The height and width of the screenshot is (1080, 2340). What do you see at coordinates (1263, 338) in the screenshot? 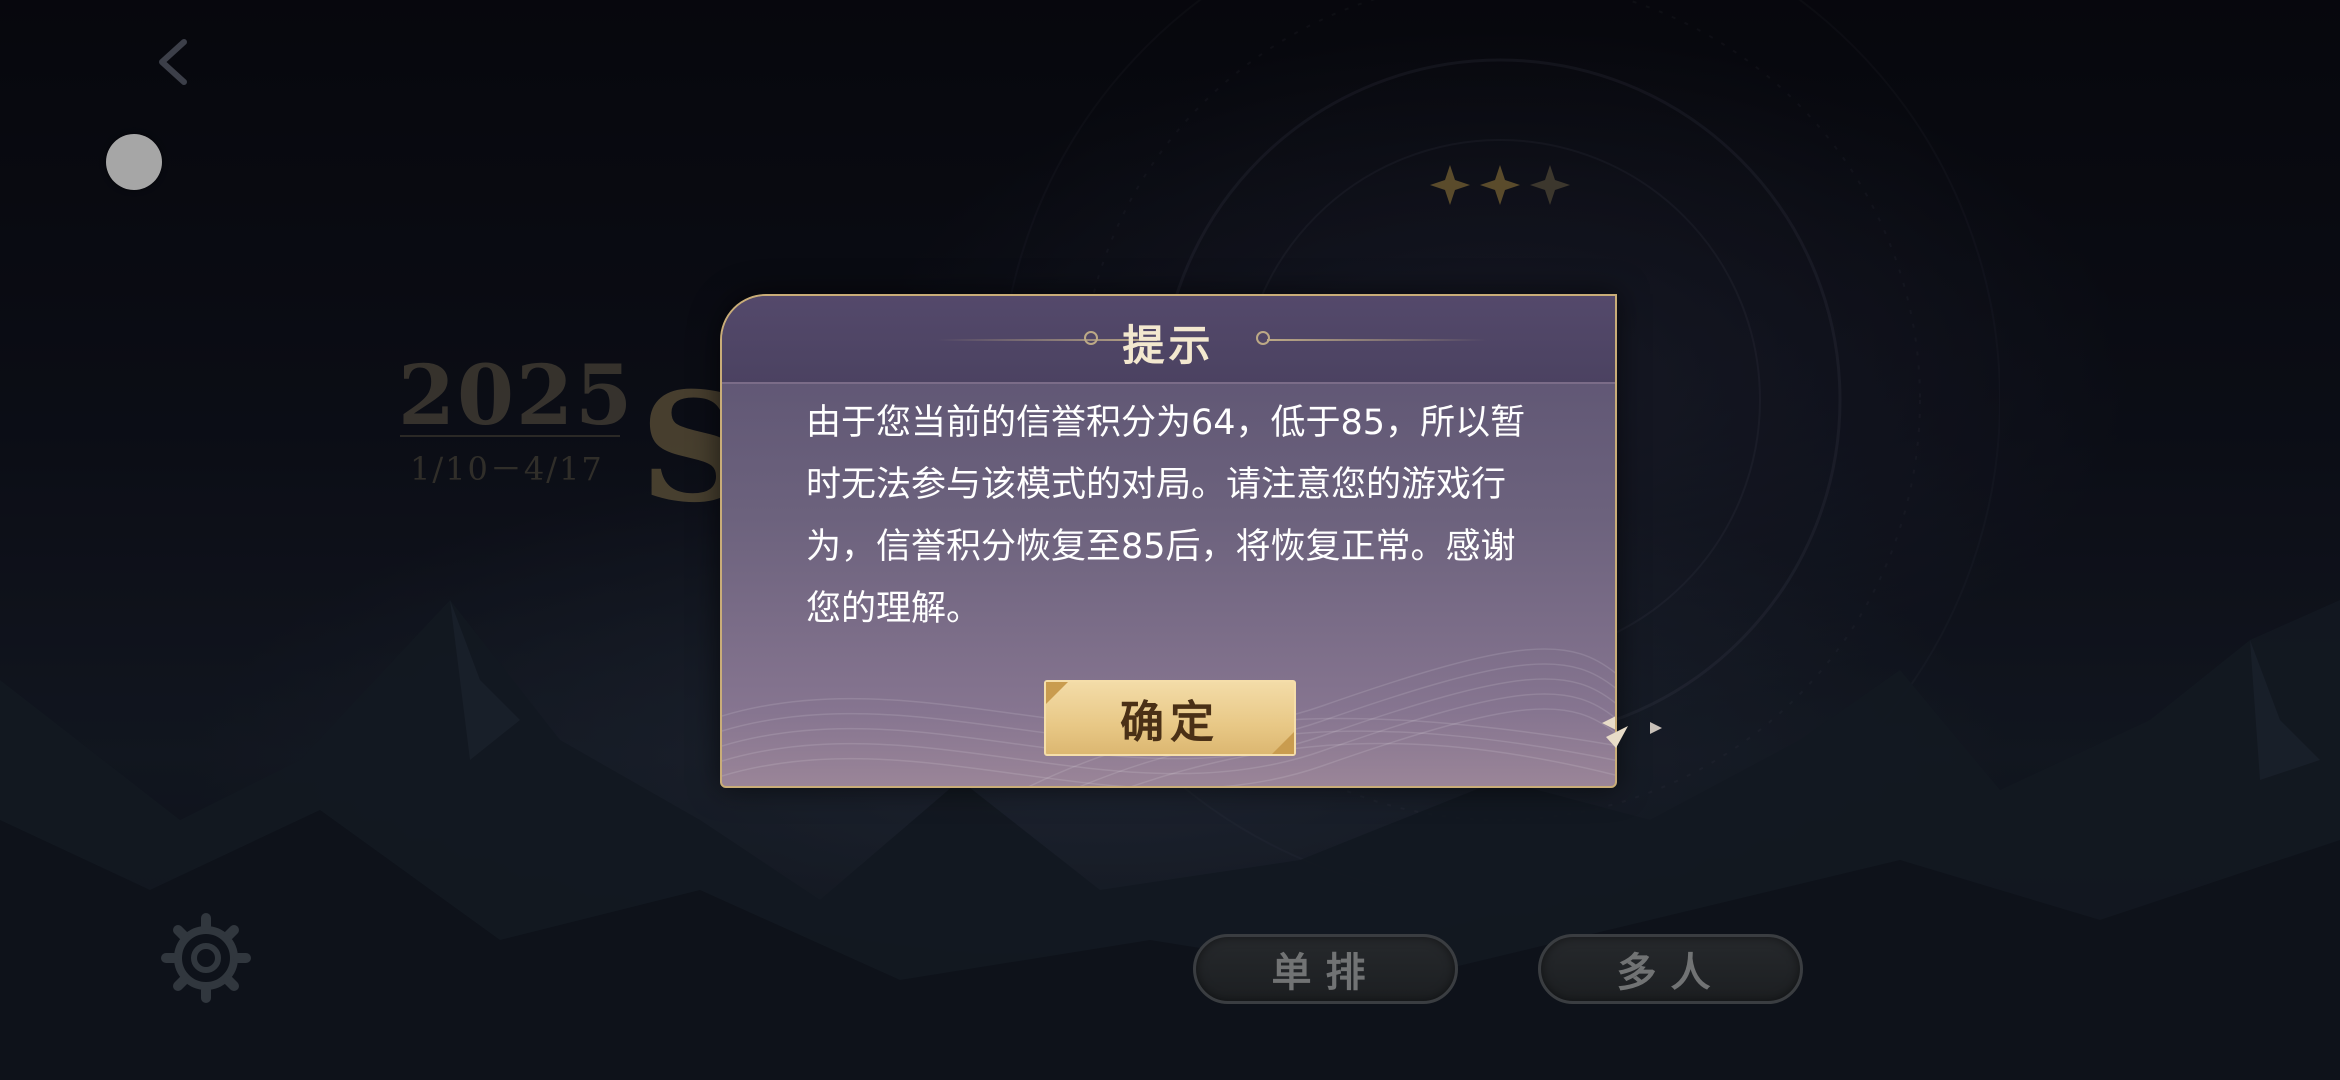
I see `header-ornament-dot-right` at bounding box center [1263, 338].